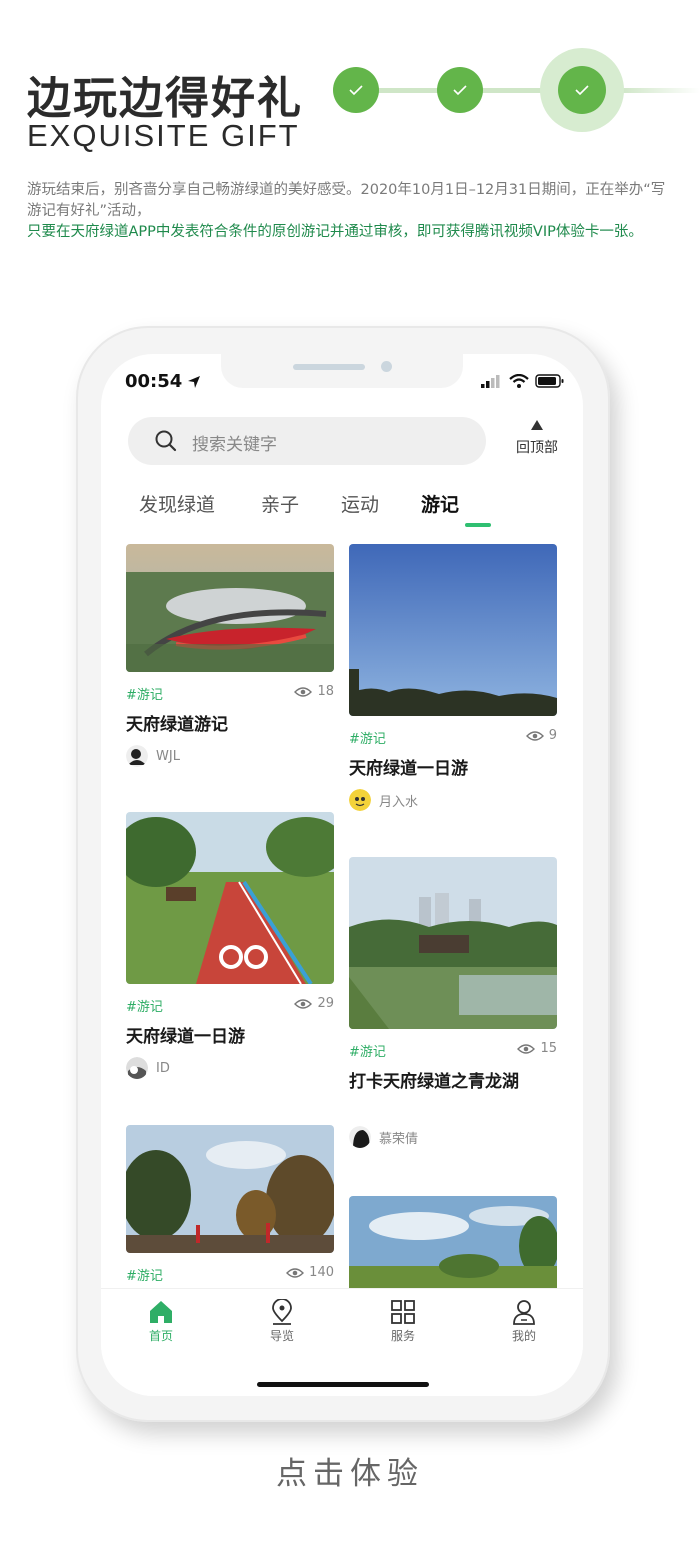 This screenshot has width=700, height=1547. What do you see at coordinates (194, 382) in the screenshot?
I see `location-arrow-icon` at bounding box center [194, 382].